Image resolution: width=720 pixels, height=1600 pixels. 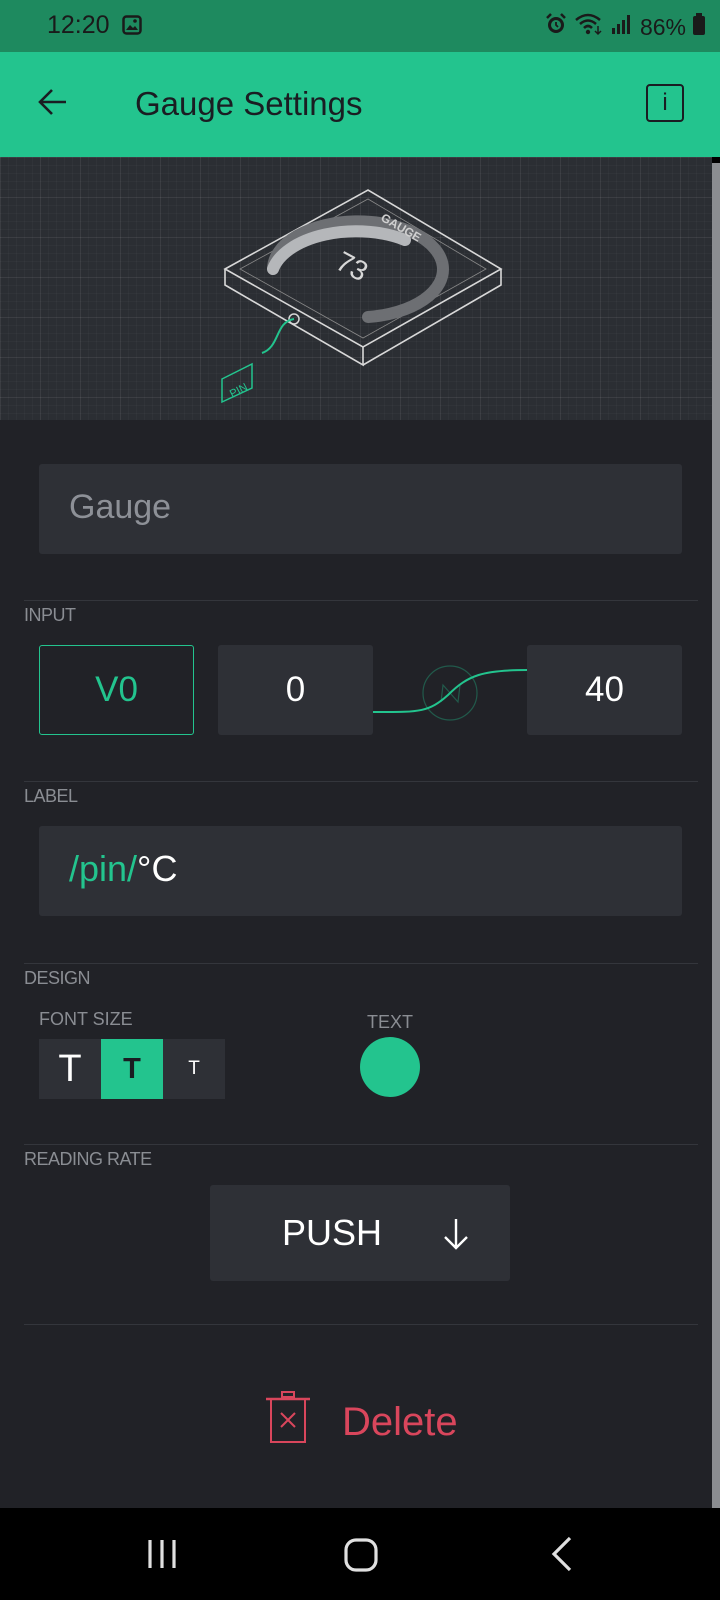 What do you see at coordinates (400, 1421) in the screenshot?
I see `delete-label: Delete` at bounding box center [400, 1421].